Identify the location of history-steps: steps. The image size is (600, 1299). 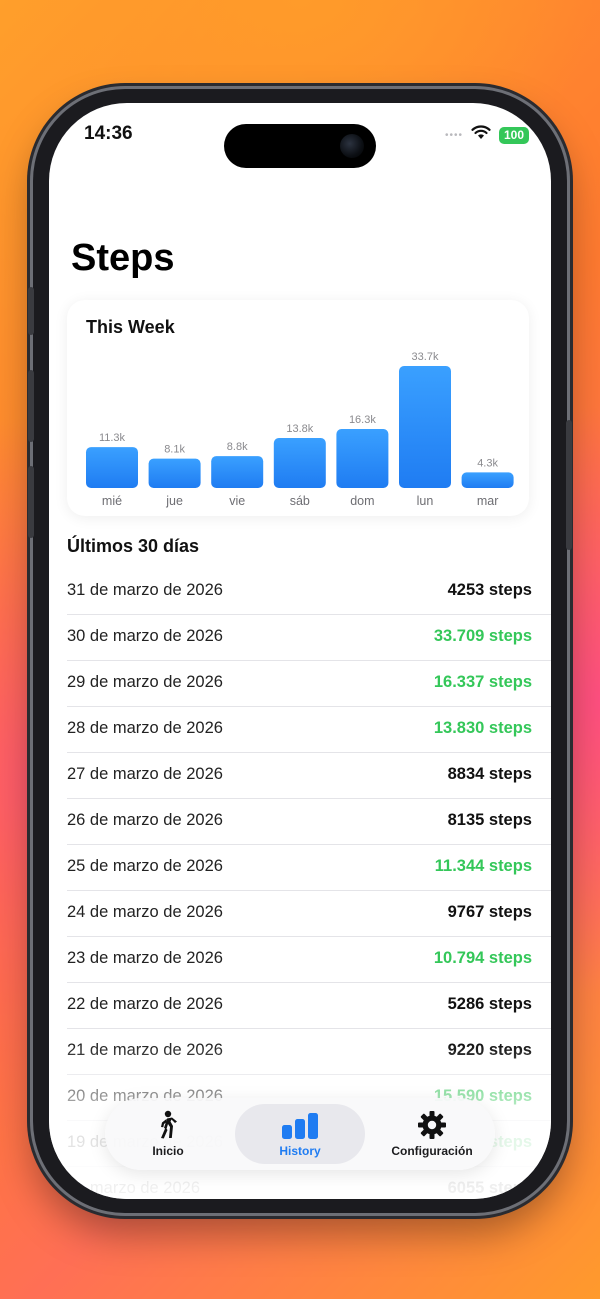
(510, 1142).